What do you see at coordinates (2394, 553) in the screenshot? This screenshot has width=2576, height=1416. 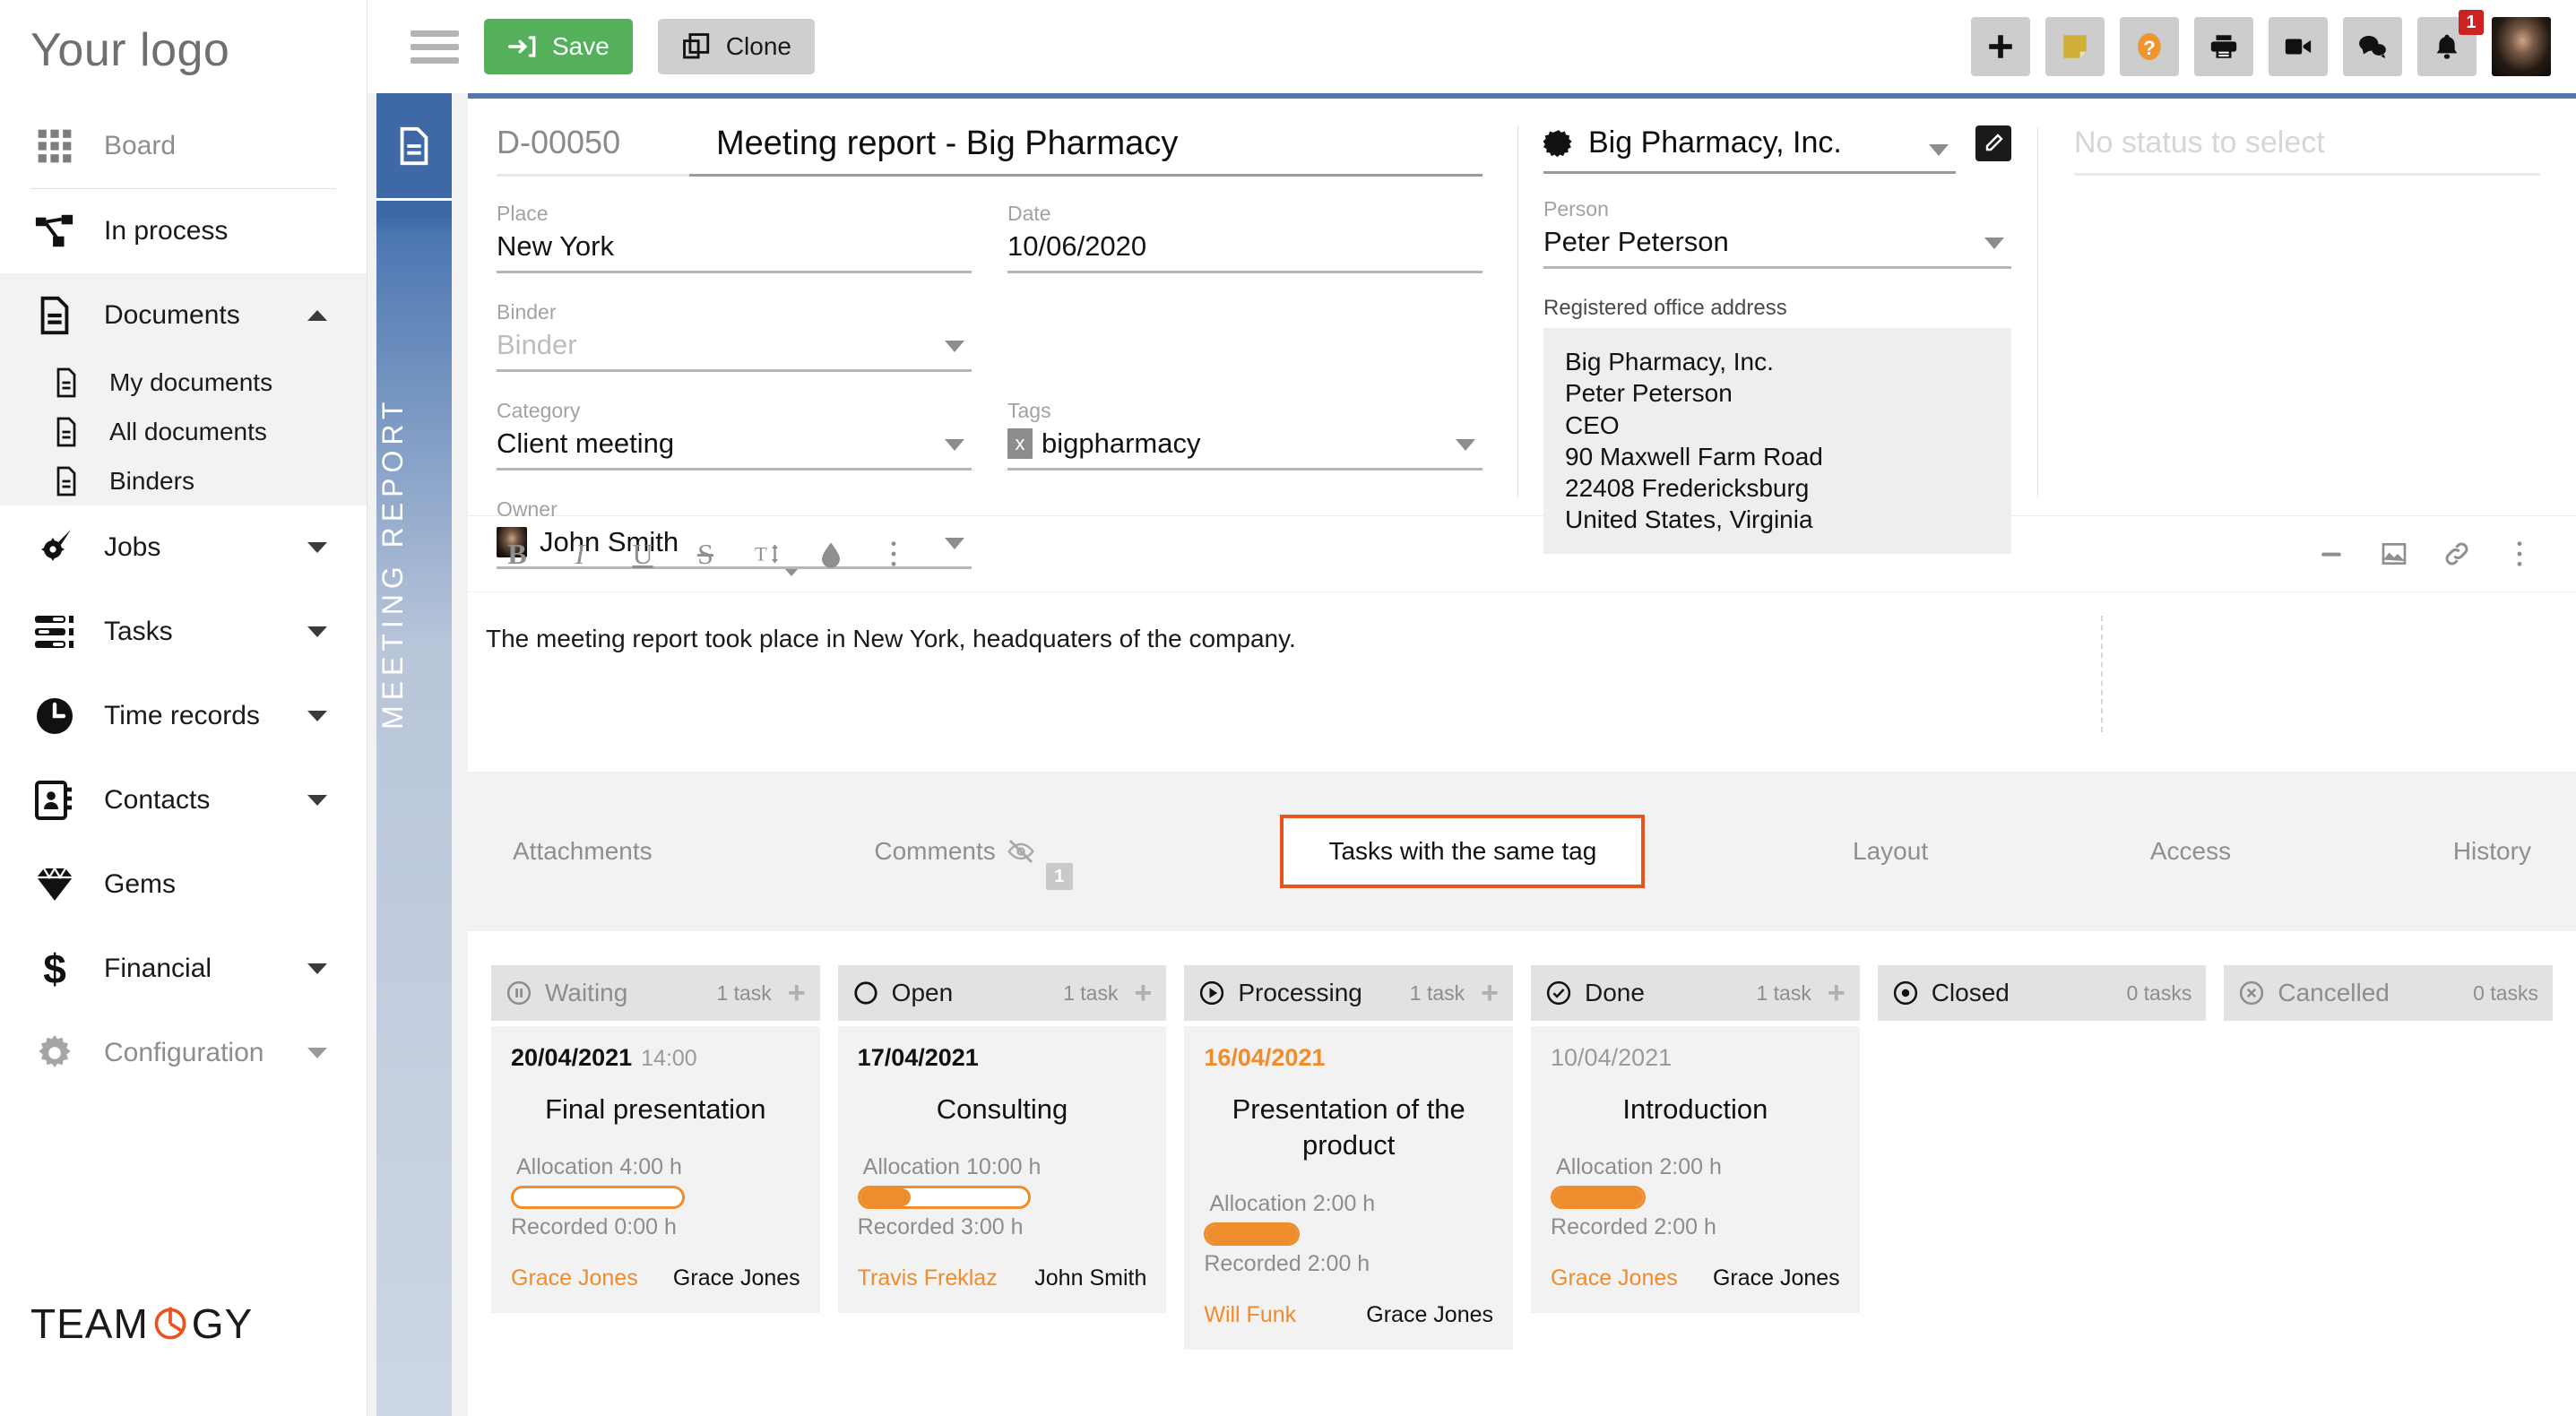 I see `image-icon` at bounding box center [2394, 553].